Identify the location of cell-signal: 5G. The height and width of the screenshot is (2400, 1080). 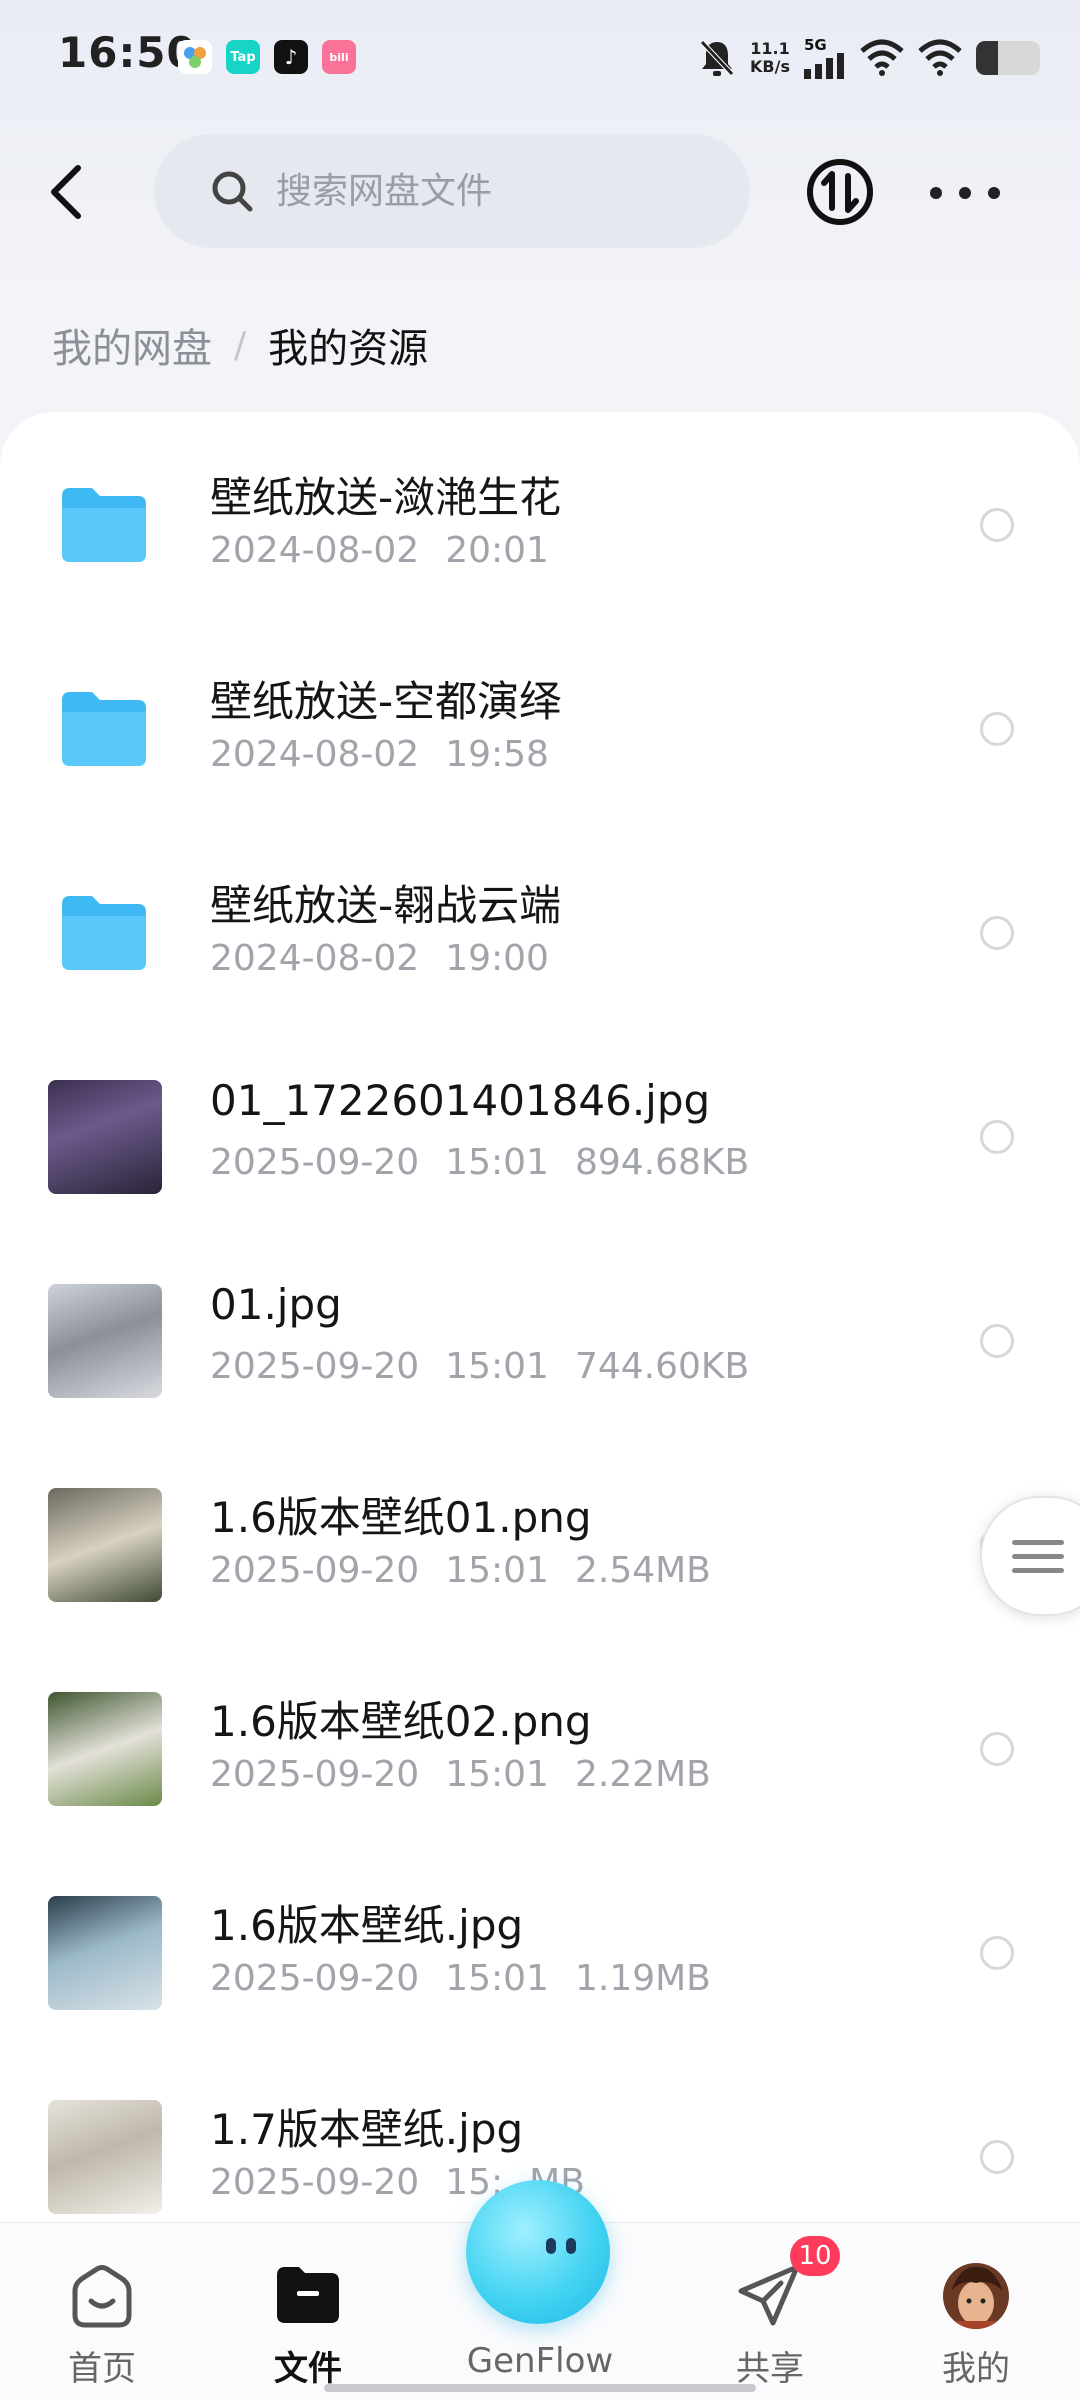
(825, 58).